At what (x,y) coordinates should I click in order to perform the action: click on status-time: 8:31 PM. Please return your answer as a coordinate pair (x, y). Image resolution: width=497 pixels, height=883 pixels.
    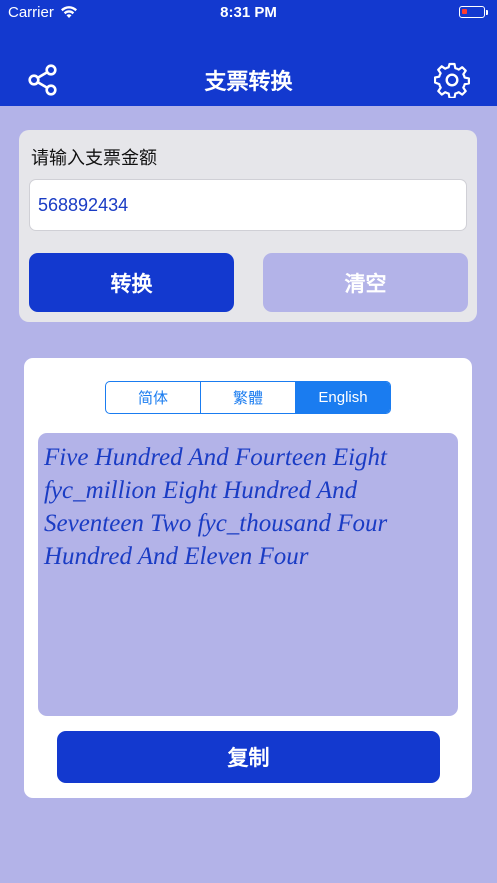
    Looking at the image, I should click on (248, 12).